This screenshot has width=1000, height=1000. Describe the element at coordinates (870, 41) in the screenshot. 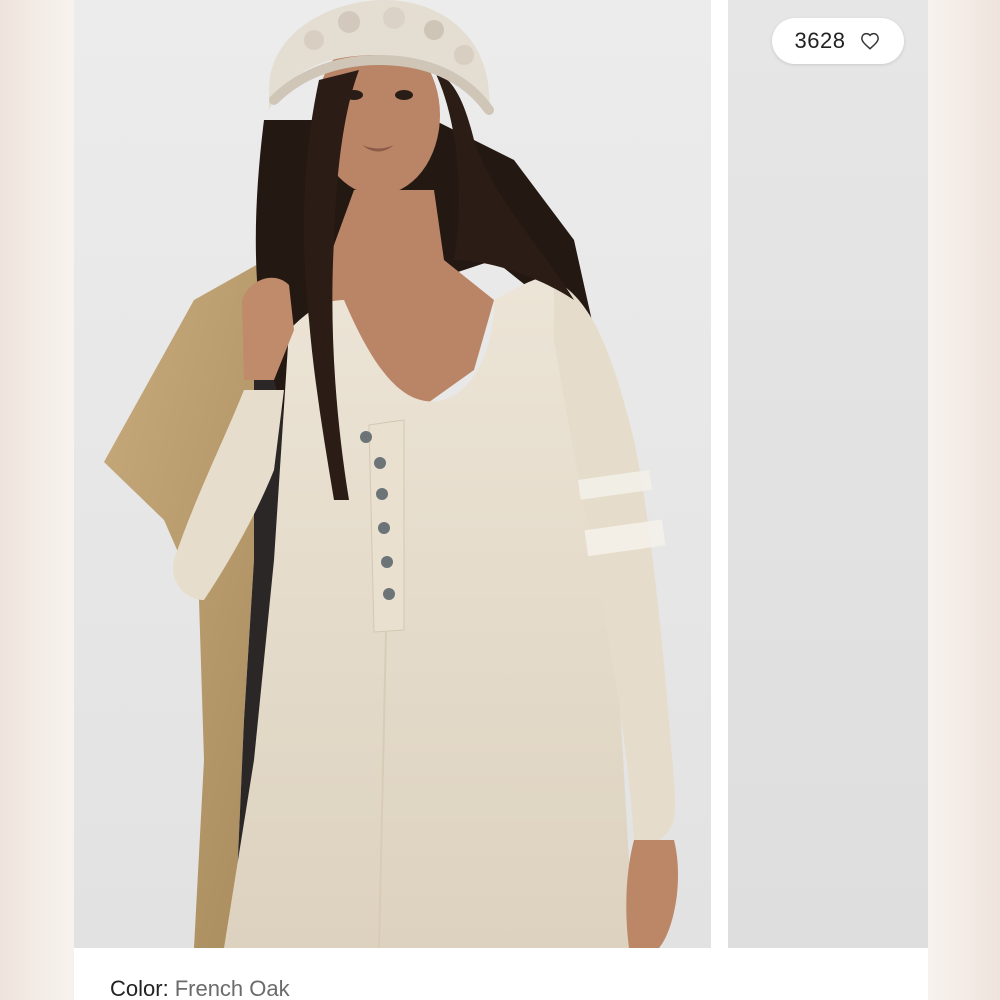

I see `heart-outline-icon` at that location.